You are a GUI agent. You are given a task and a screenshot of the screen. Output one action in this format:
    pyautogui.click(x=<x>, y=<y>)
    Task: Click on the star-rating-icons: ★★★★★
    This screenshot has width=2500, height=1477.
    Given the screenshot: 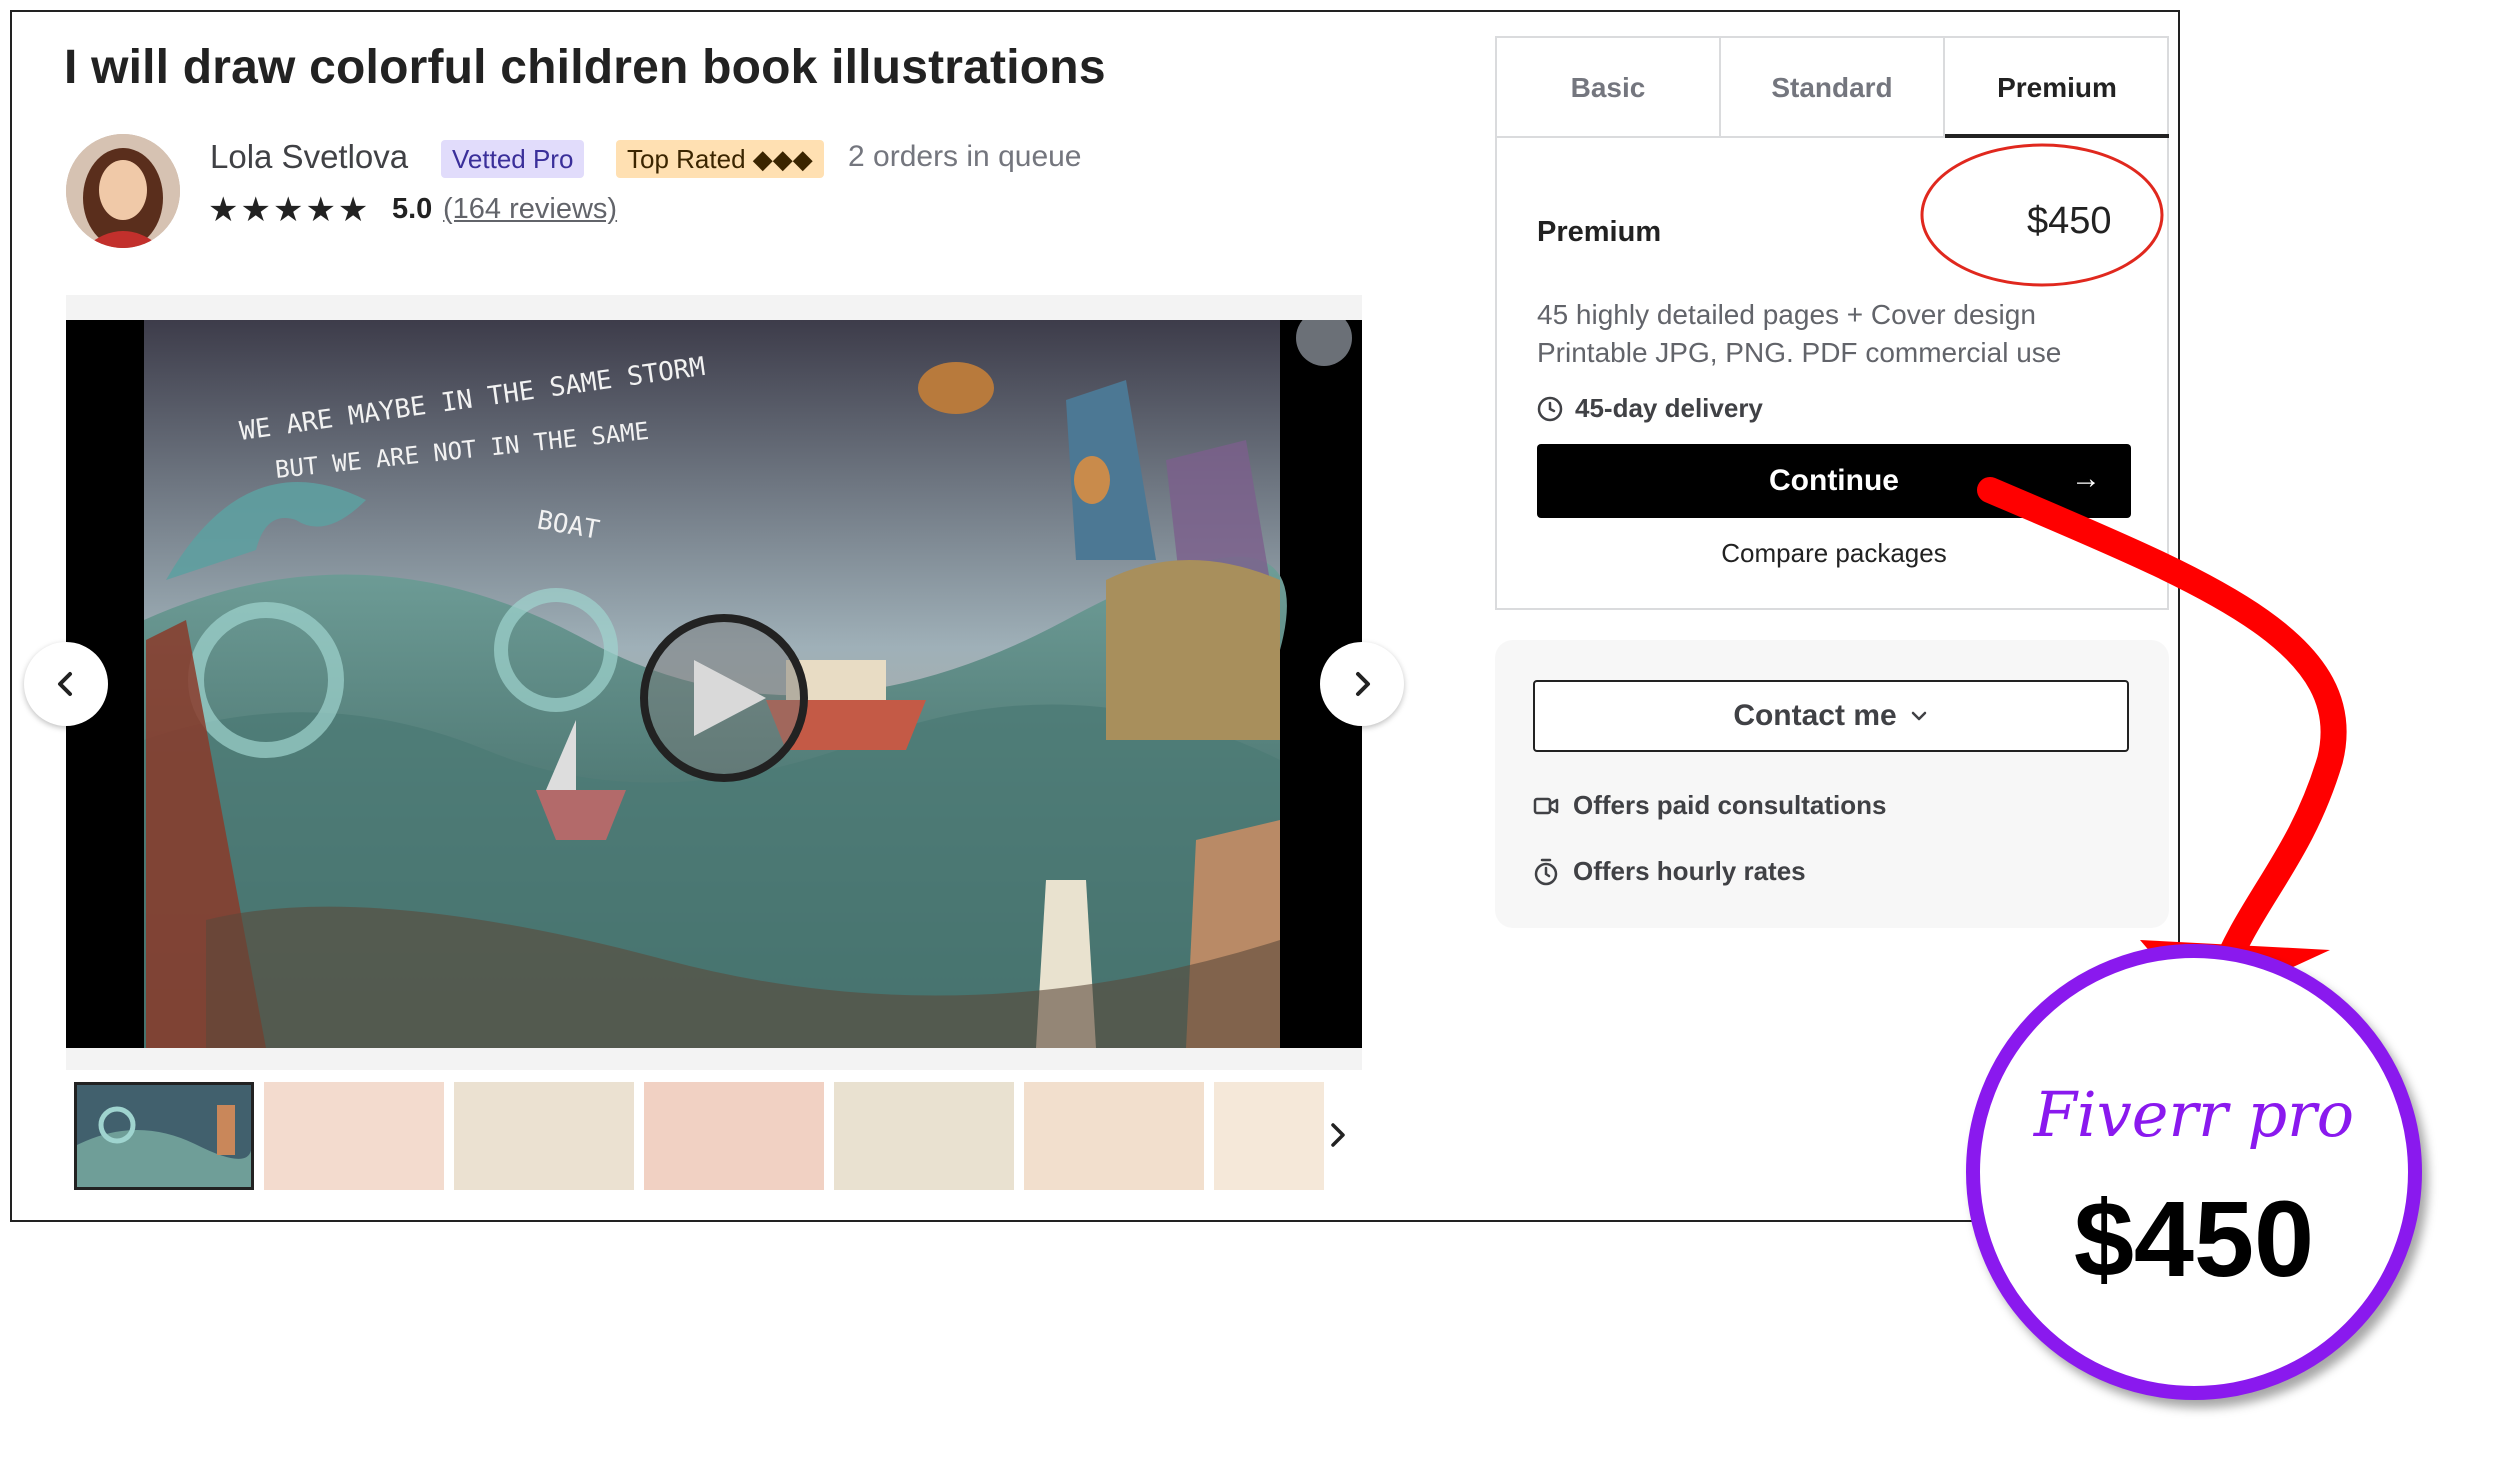 What is the action you would take?
    pyautogui.click(x=289, y=210)
    